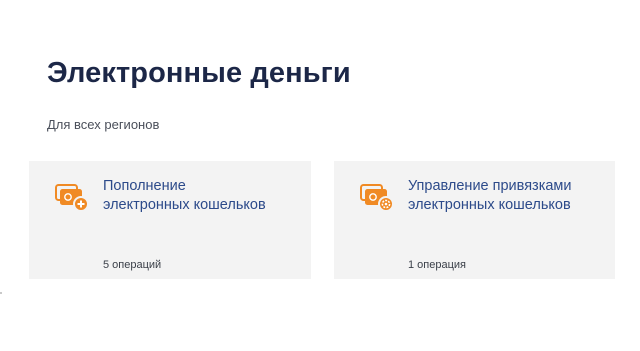 The width and height of the screenshot is (640, 351). Describe the element at coordinates (103, 124) in the screenshot. I see `page-subtitle: Для всех регионов` at that location.